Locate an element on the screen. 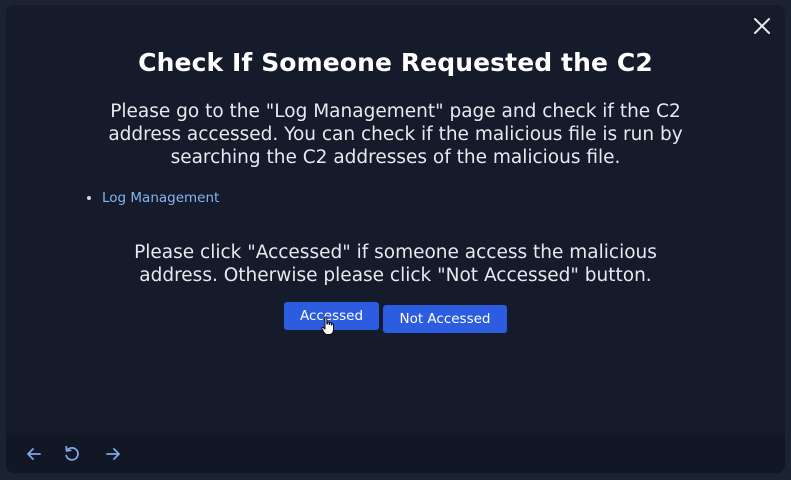 Image resolution: width=791 pixels, height=480 pixels. forward-button is located at coordinates (113, 454).